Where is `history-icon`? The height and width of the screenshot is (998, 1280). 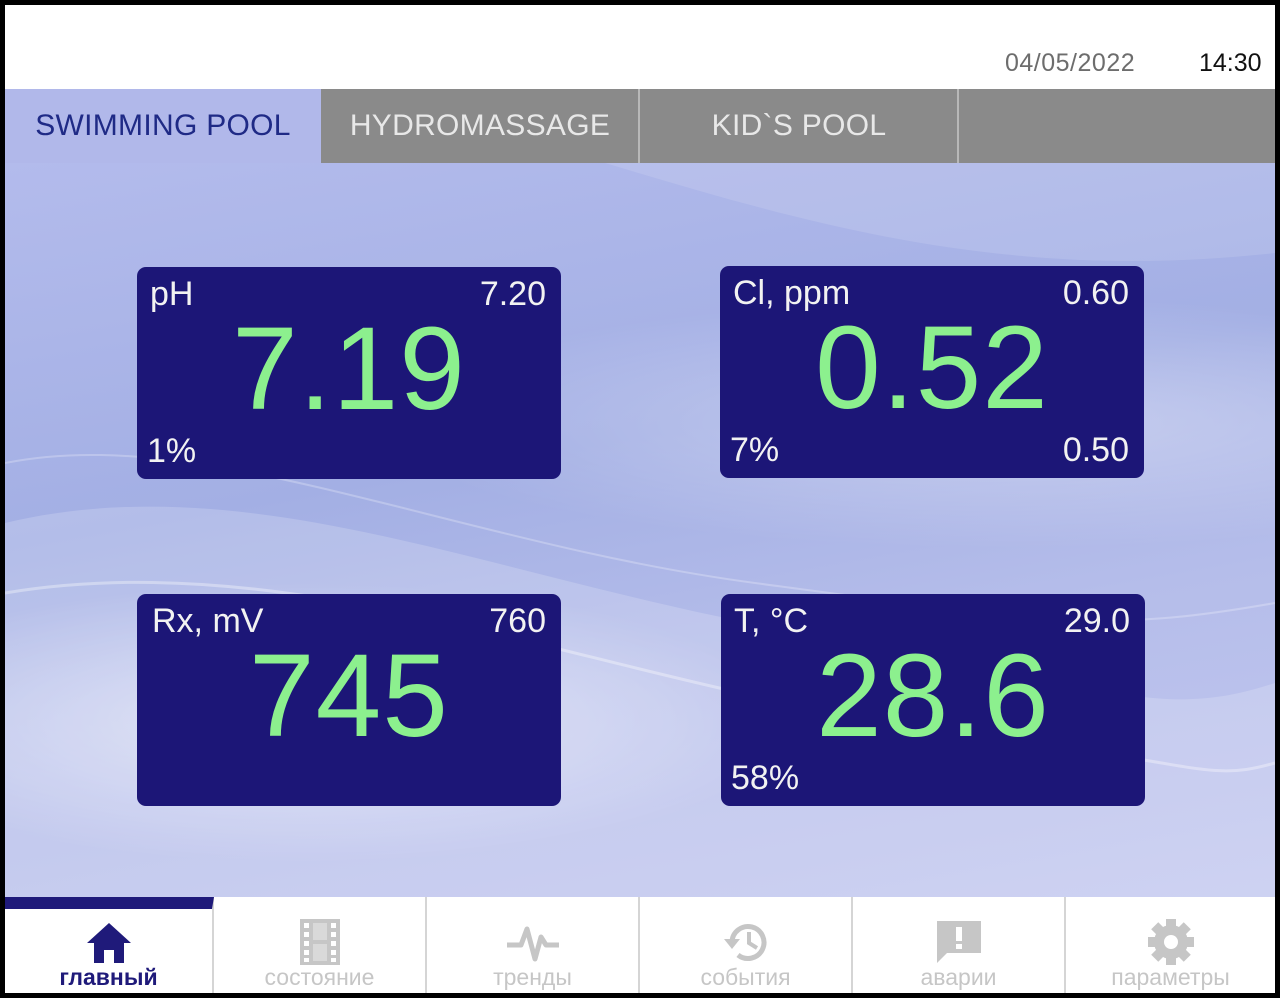 history-icon is located at coordinates (745, 943).